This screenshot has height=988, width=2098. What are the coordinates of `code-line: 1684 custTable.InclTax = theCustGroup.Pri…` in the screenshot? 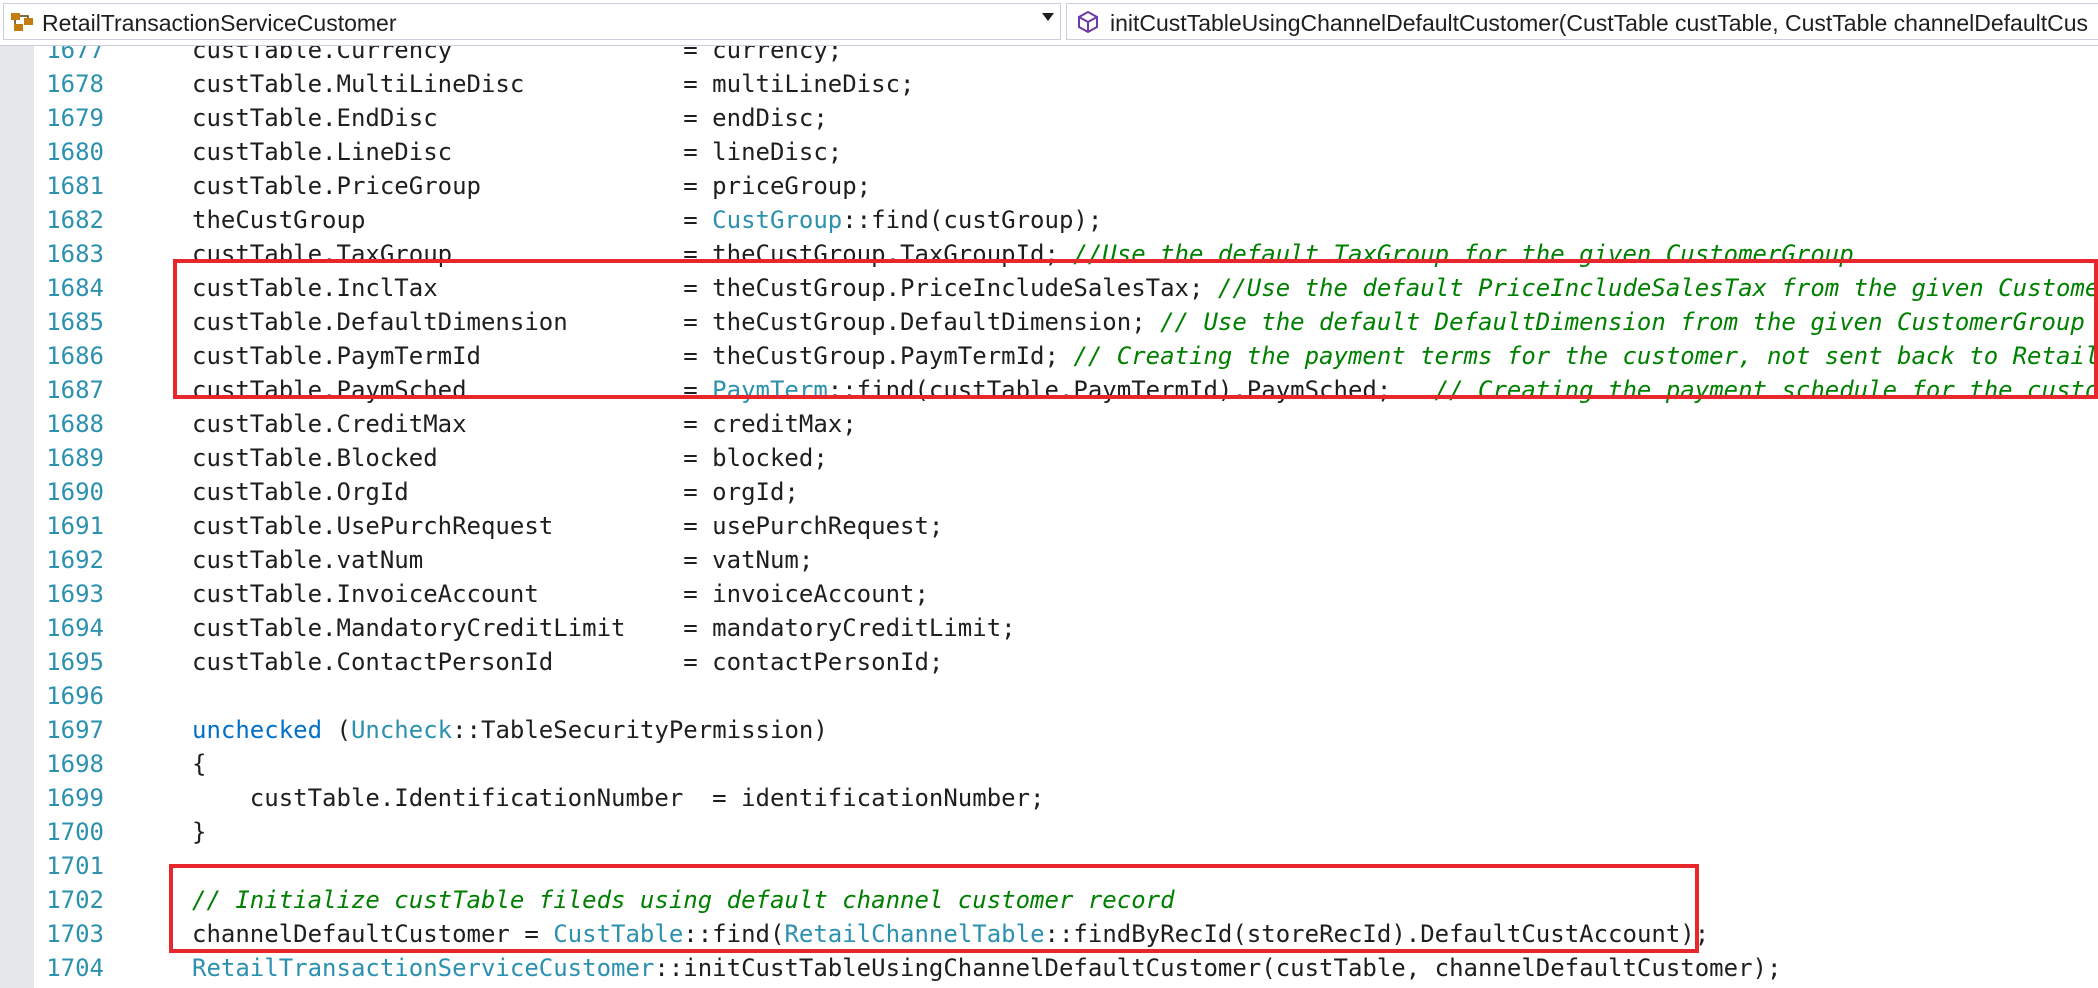 It's located at (1066, 288).